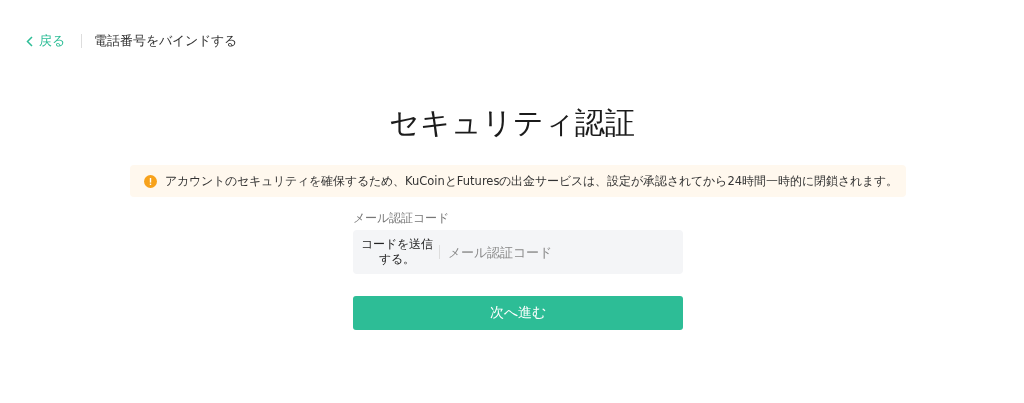 This screenshot has width=1024, height=403. Describe the element at coordinates (150, 181) in the screenshot. I see `warning-icon` at that location.